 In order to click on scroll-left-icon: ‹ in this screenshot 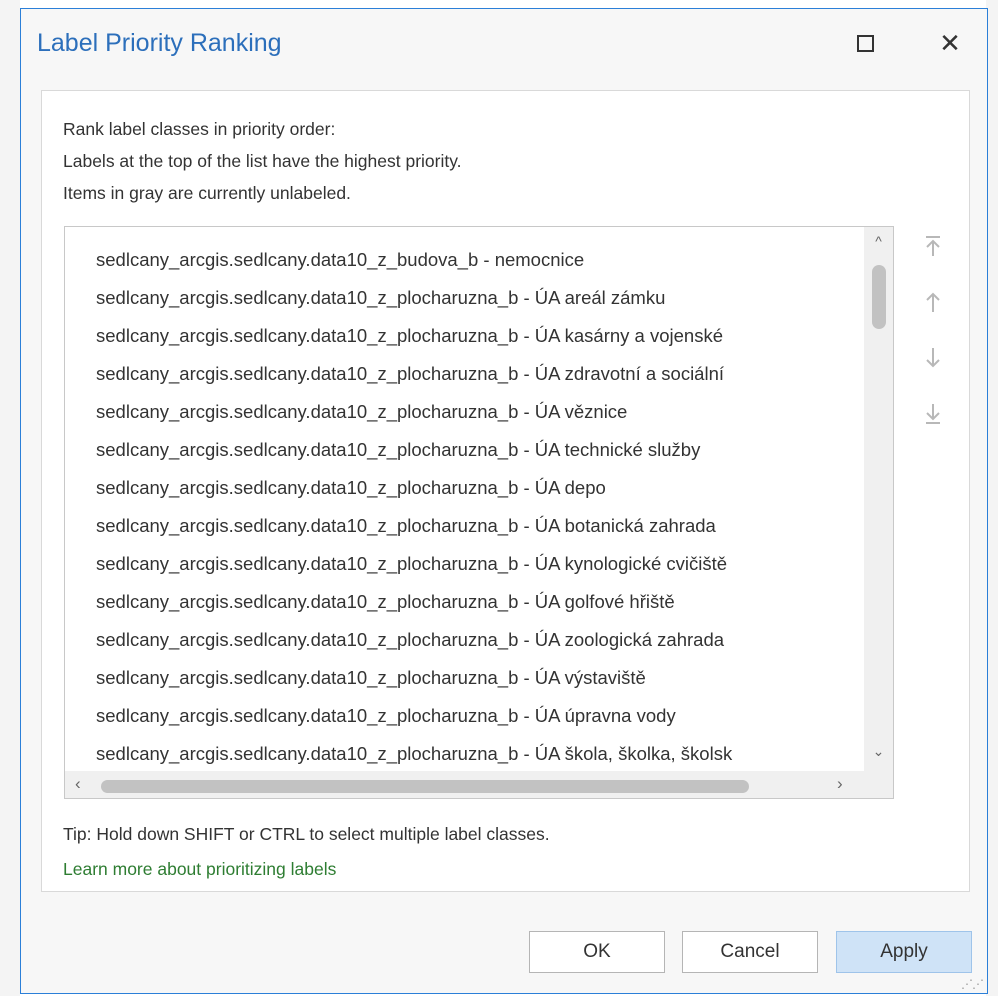, I will do `click(78, 784)`.